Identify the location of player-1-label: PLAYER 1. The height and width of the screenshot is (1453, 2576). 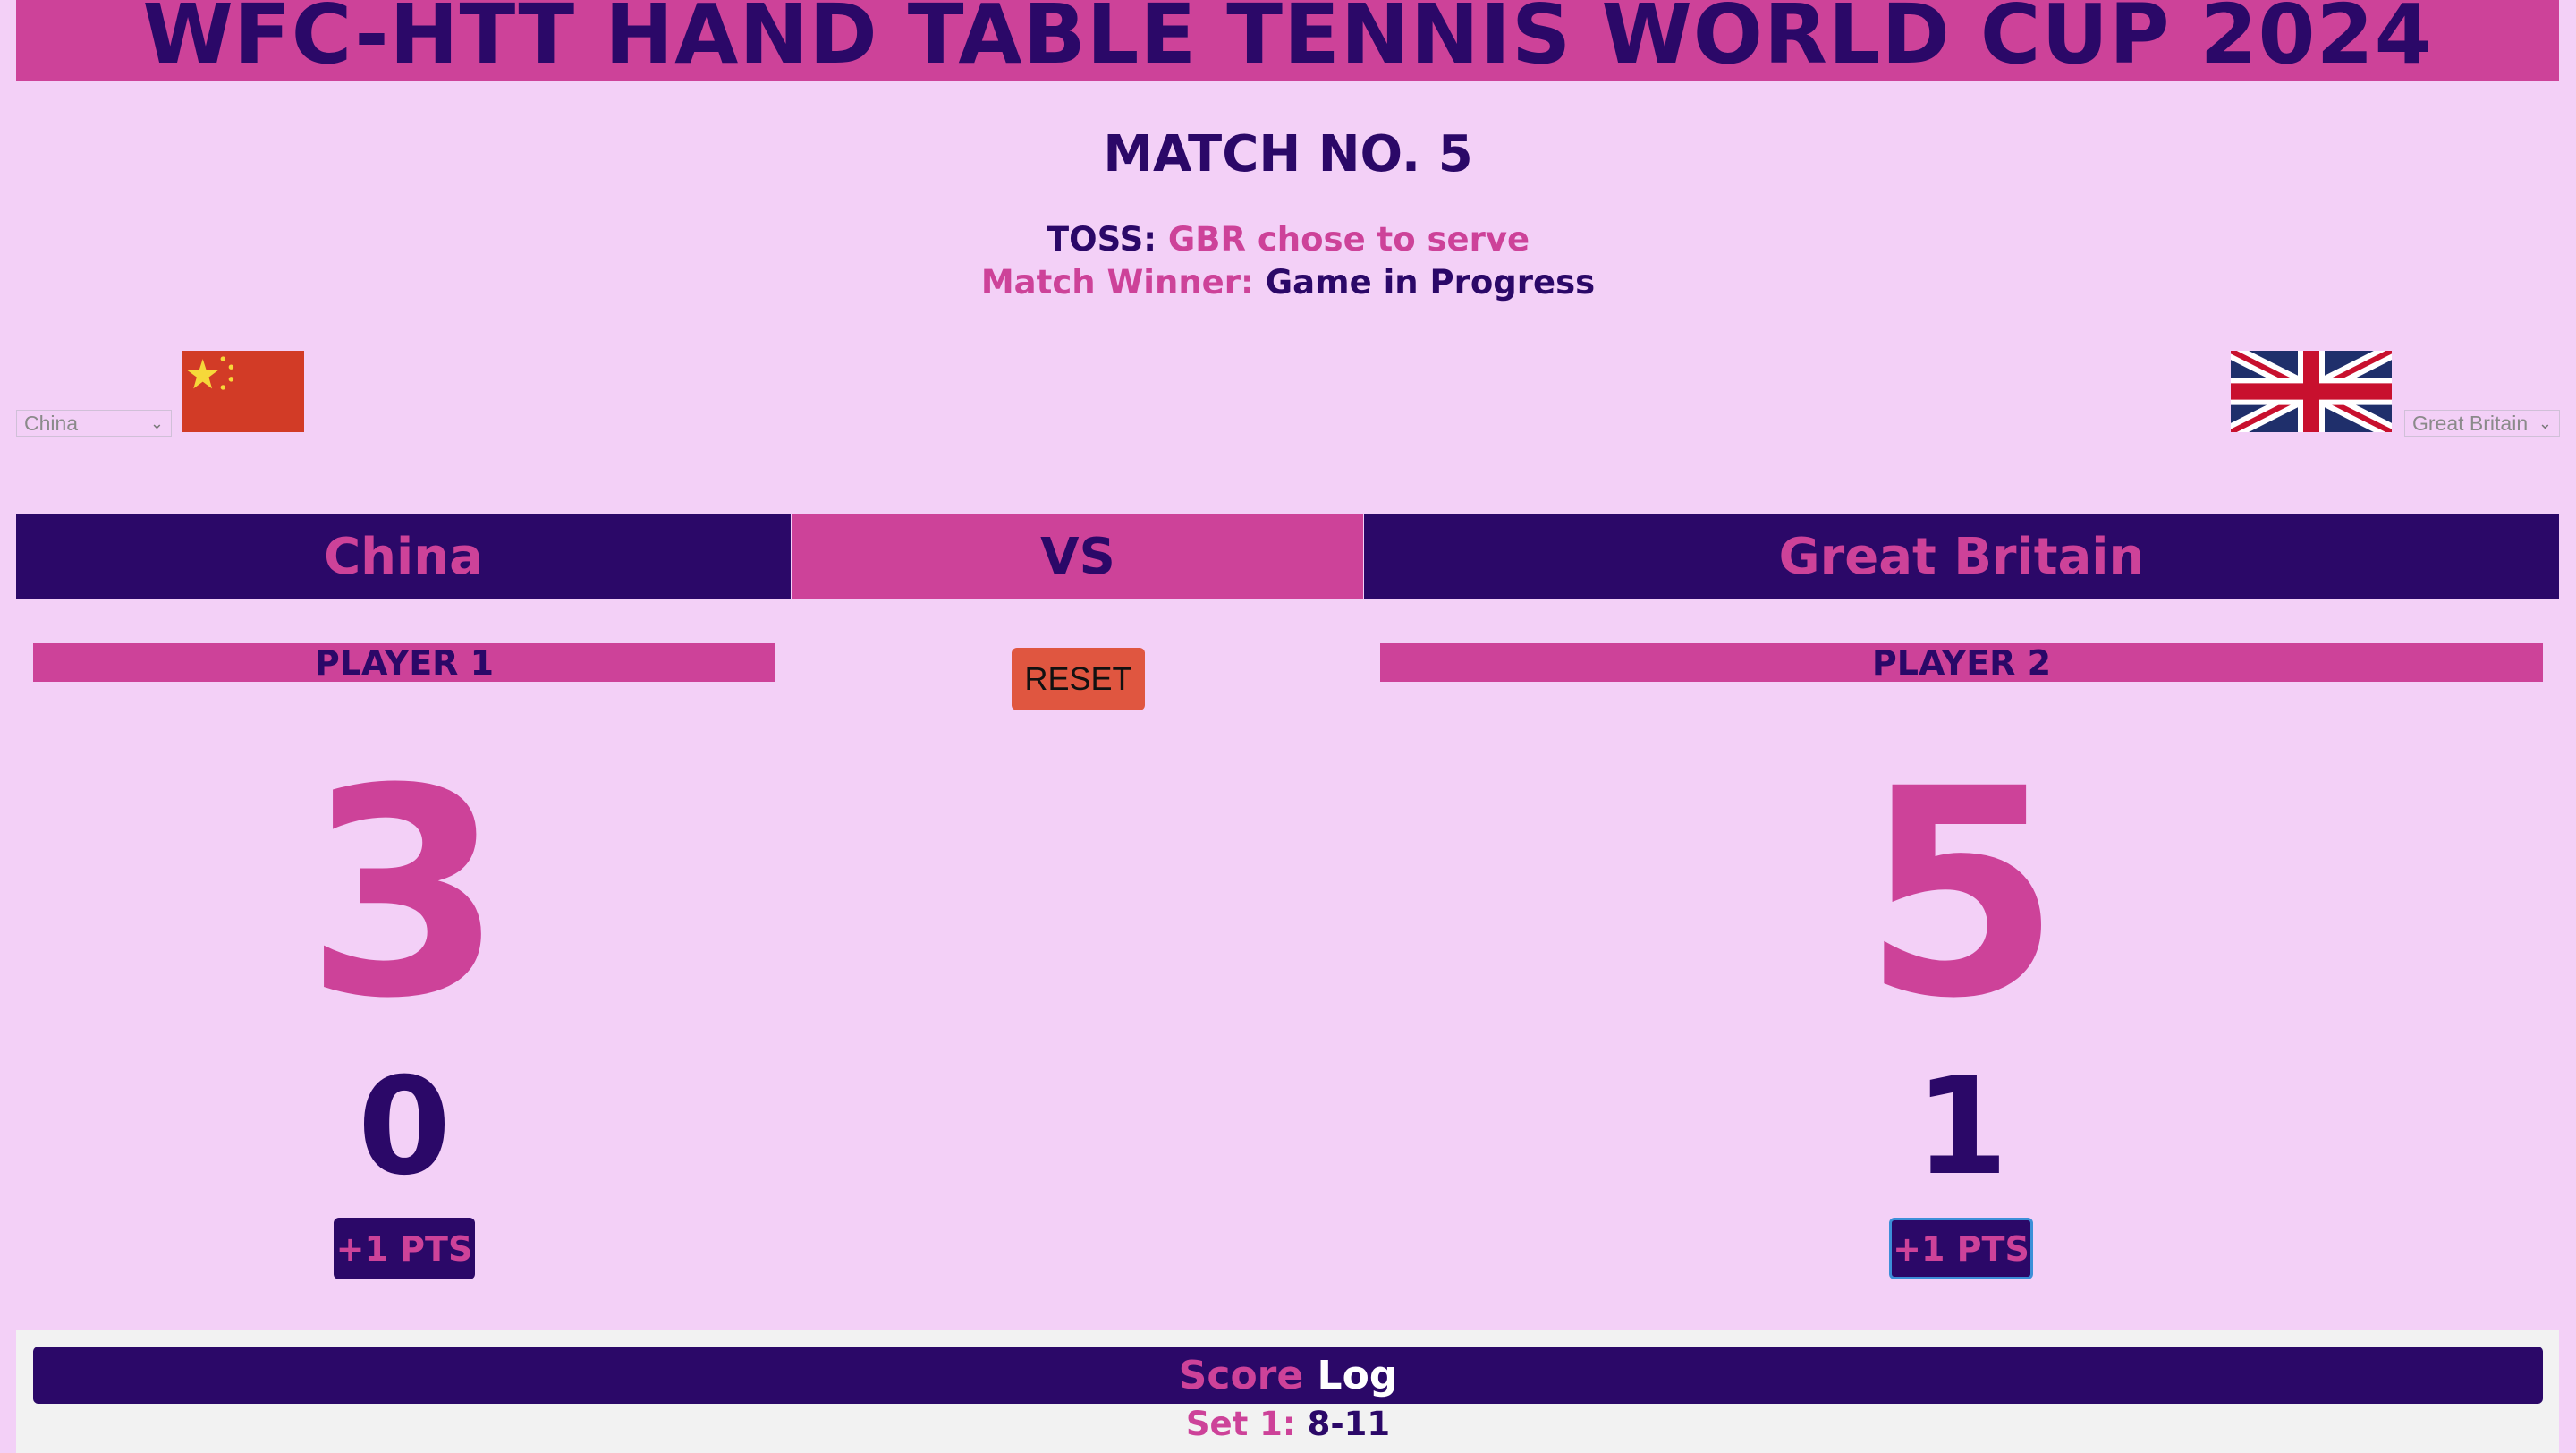
(404, 663).